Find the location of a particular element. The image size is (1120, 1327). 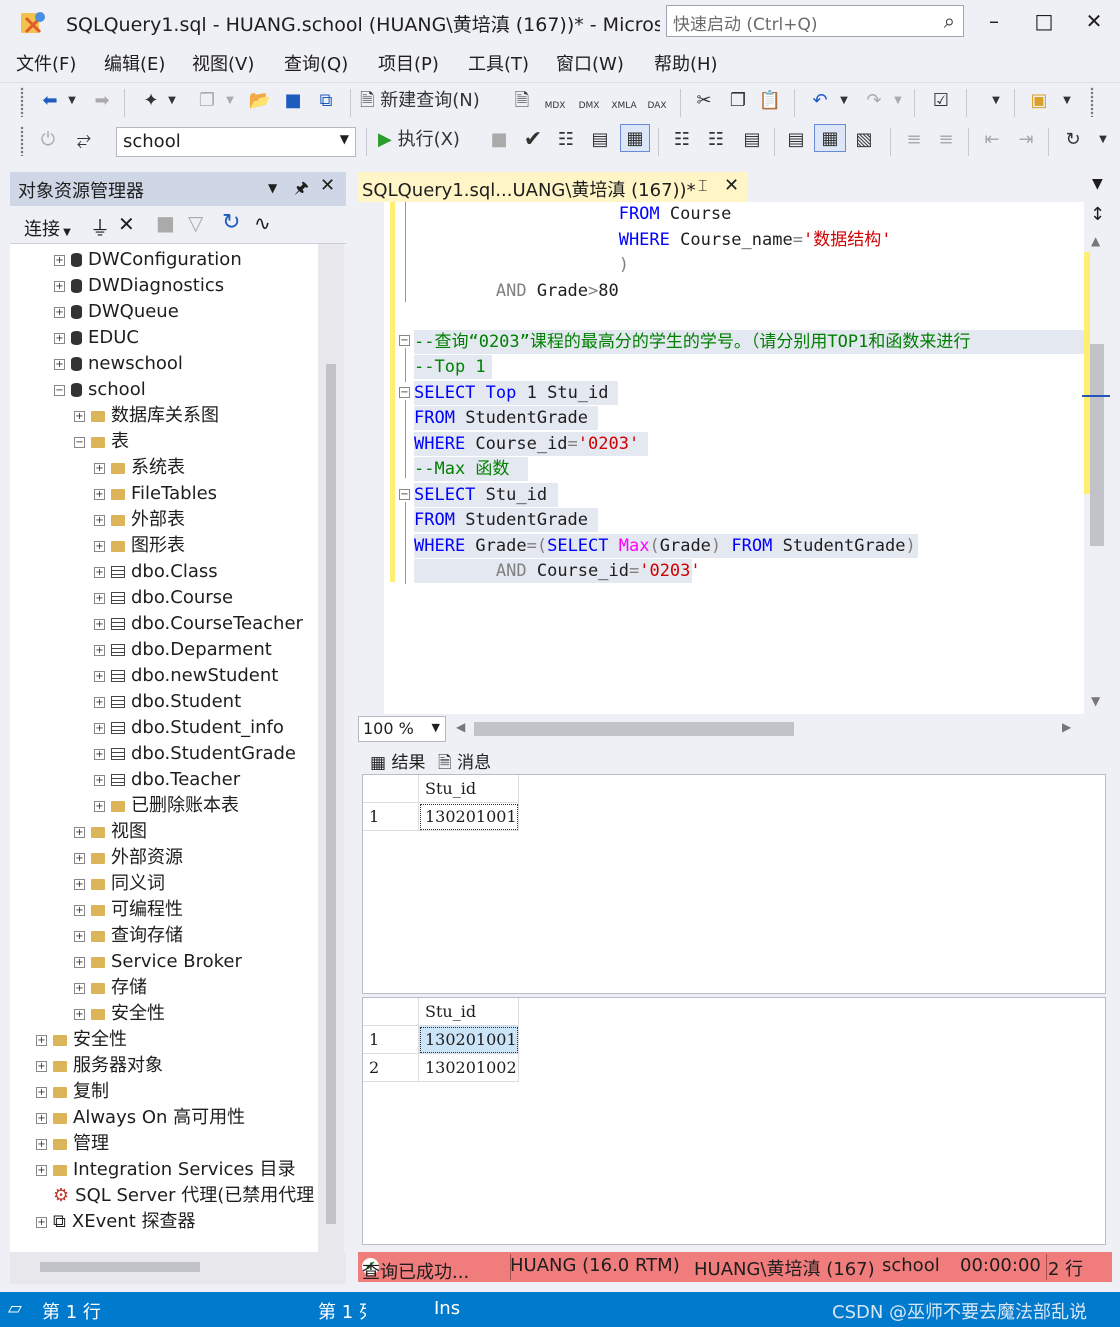

tree-node: + EDUC is located at coordinates (96, 338).